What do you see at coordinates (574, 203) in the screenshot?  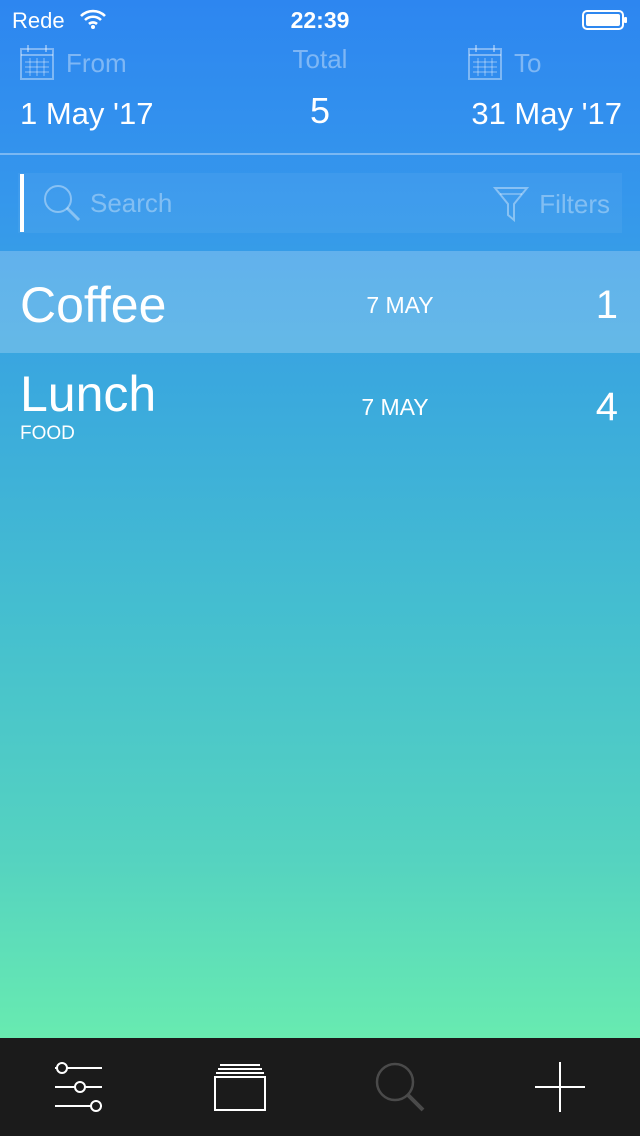 I see `filters-label: Filters` at bounding box center [574, 203].